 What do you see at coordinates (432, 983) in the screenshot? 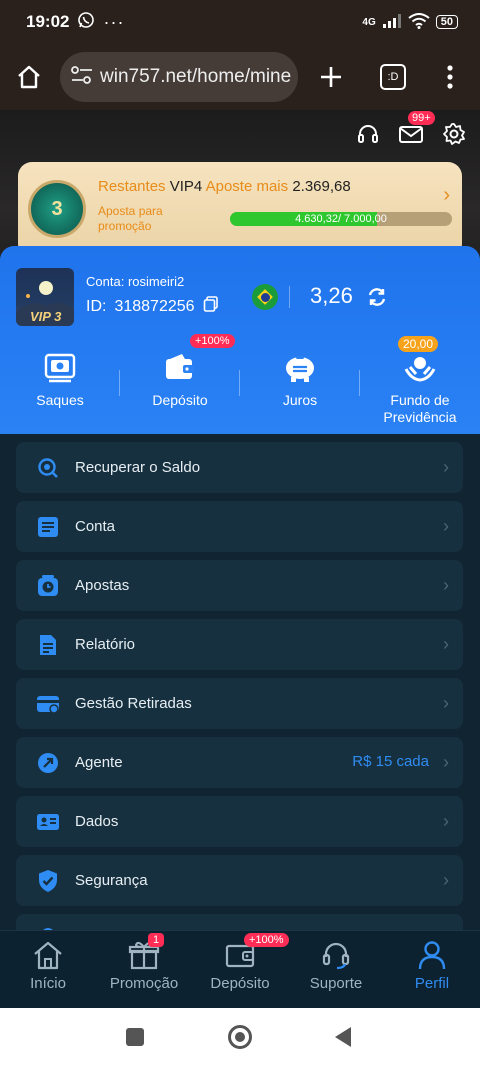
I see `tab-label: Perfil` at bounding box center [432, 983].